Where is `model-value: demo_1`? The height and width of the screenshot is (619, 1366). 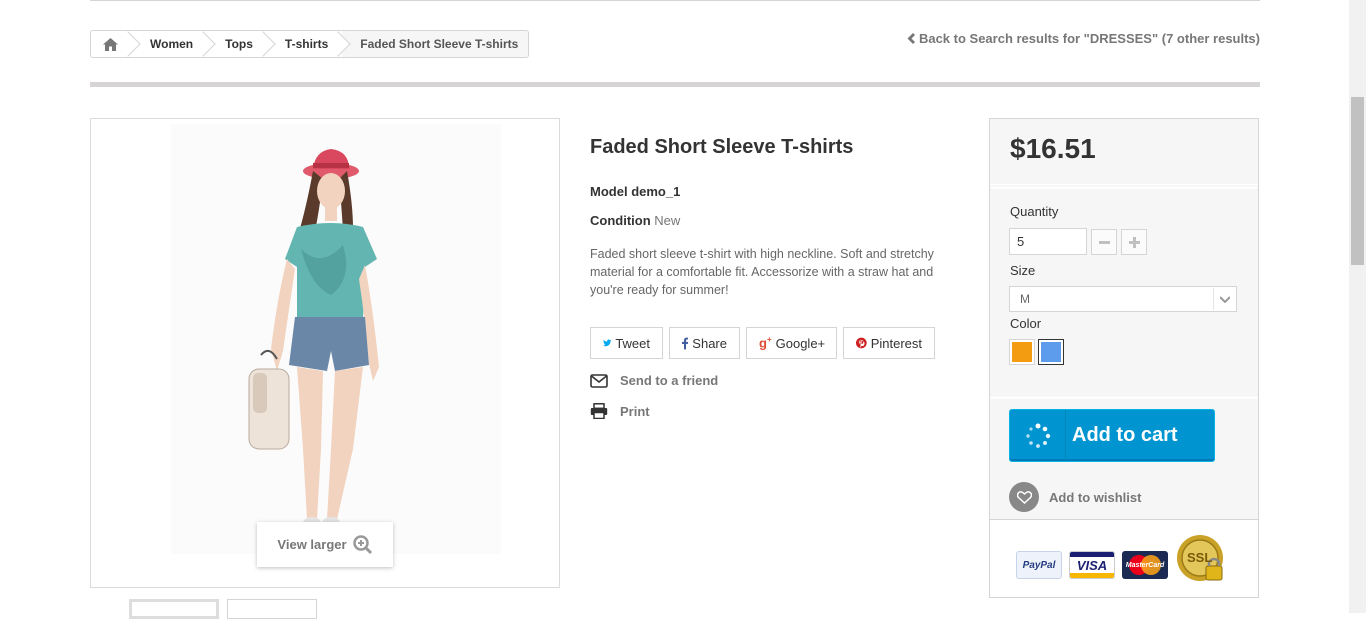
model-value: demo_1 is located at coordinates (656, 191).